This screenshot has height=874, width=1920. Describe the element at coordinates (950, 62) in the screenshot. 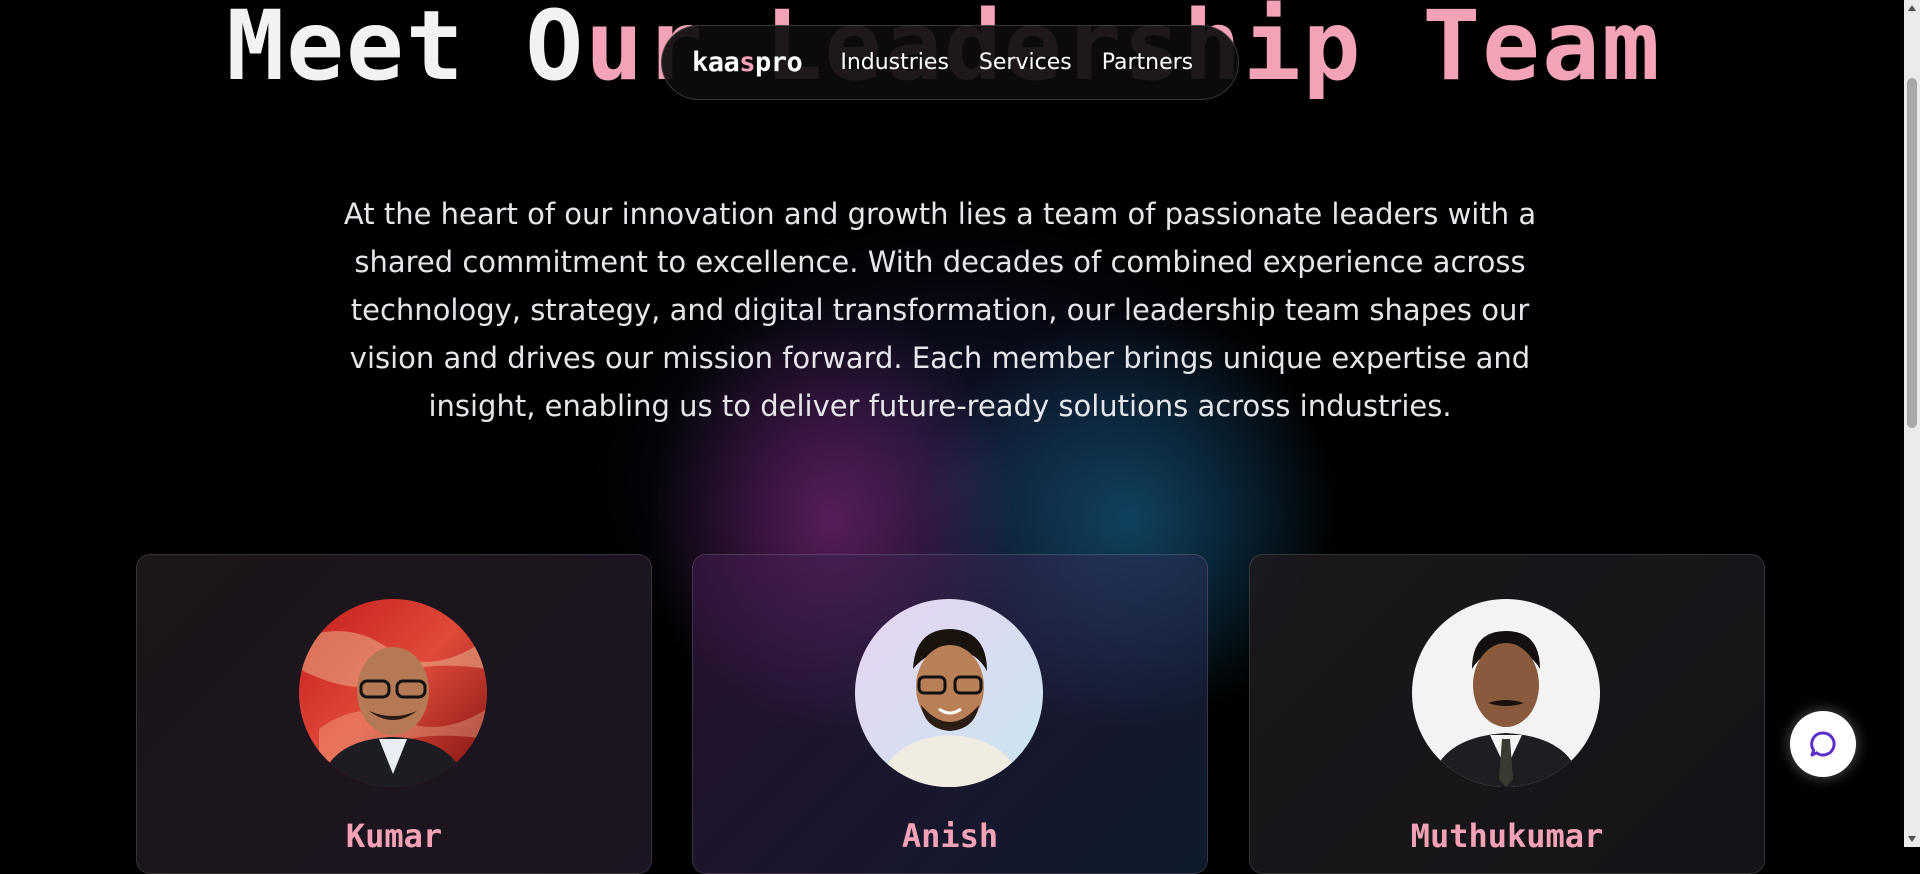

I see `top-navbar: kaaspro Industries Services Partners` at that location.